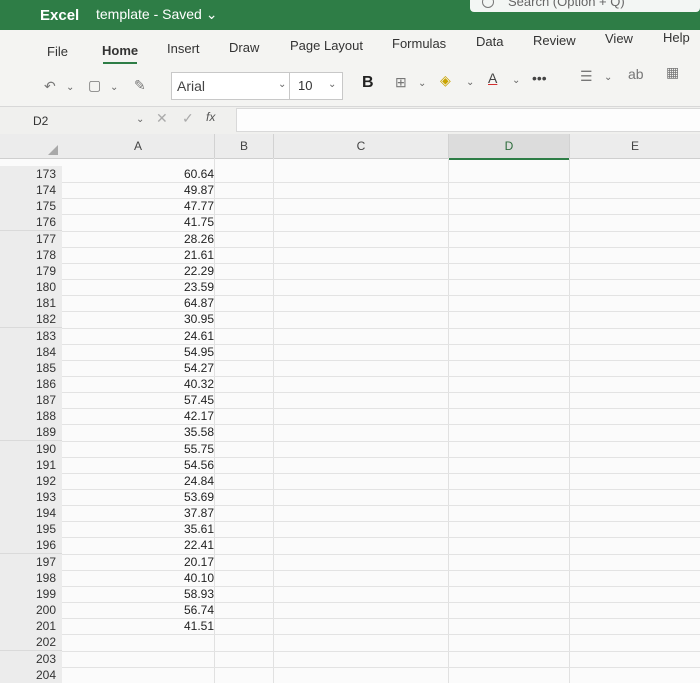 This screenshot has height=683, width=700. Describe the element at coordinates (31, 594) in the screenshot. I see `row-header: 199` at that location.